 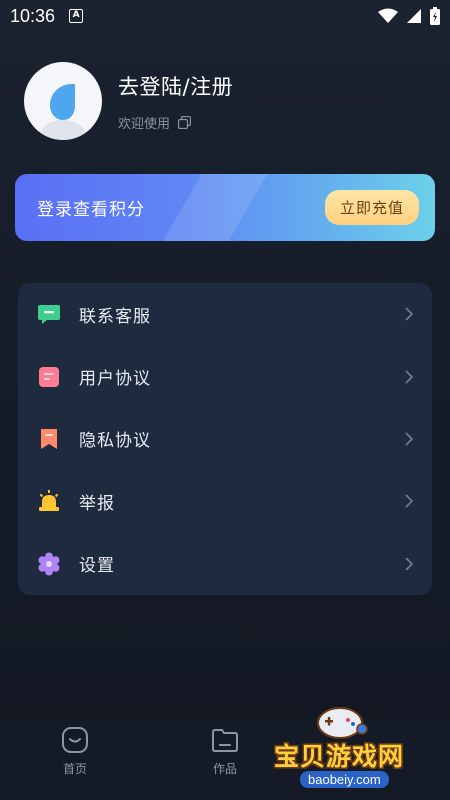 I want to click on menu-item-privacy-policy: 隐私协议, so click(x=225, y=439).